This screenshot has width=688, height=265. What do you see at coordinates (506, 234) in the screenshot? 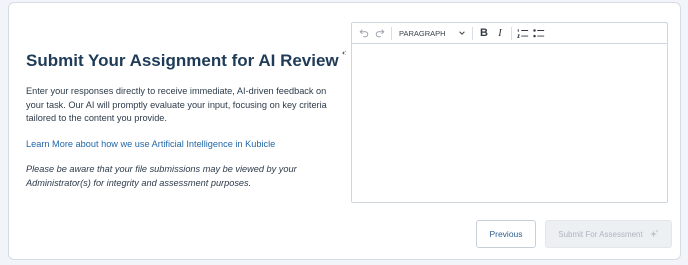
I see `previous-button: Previous` at bounding box center [506, 234].